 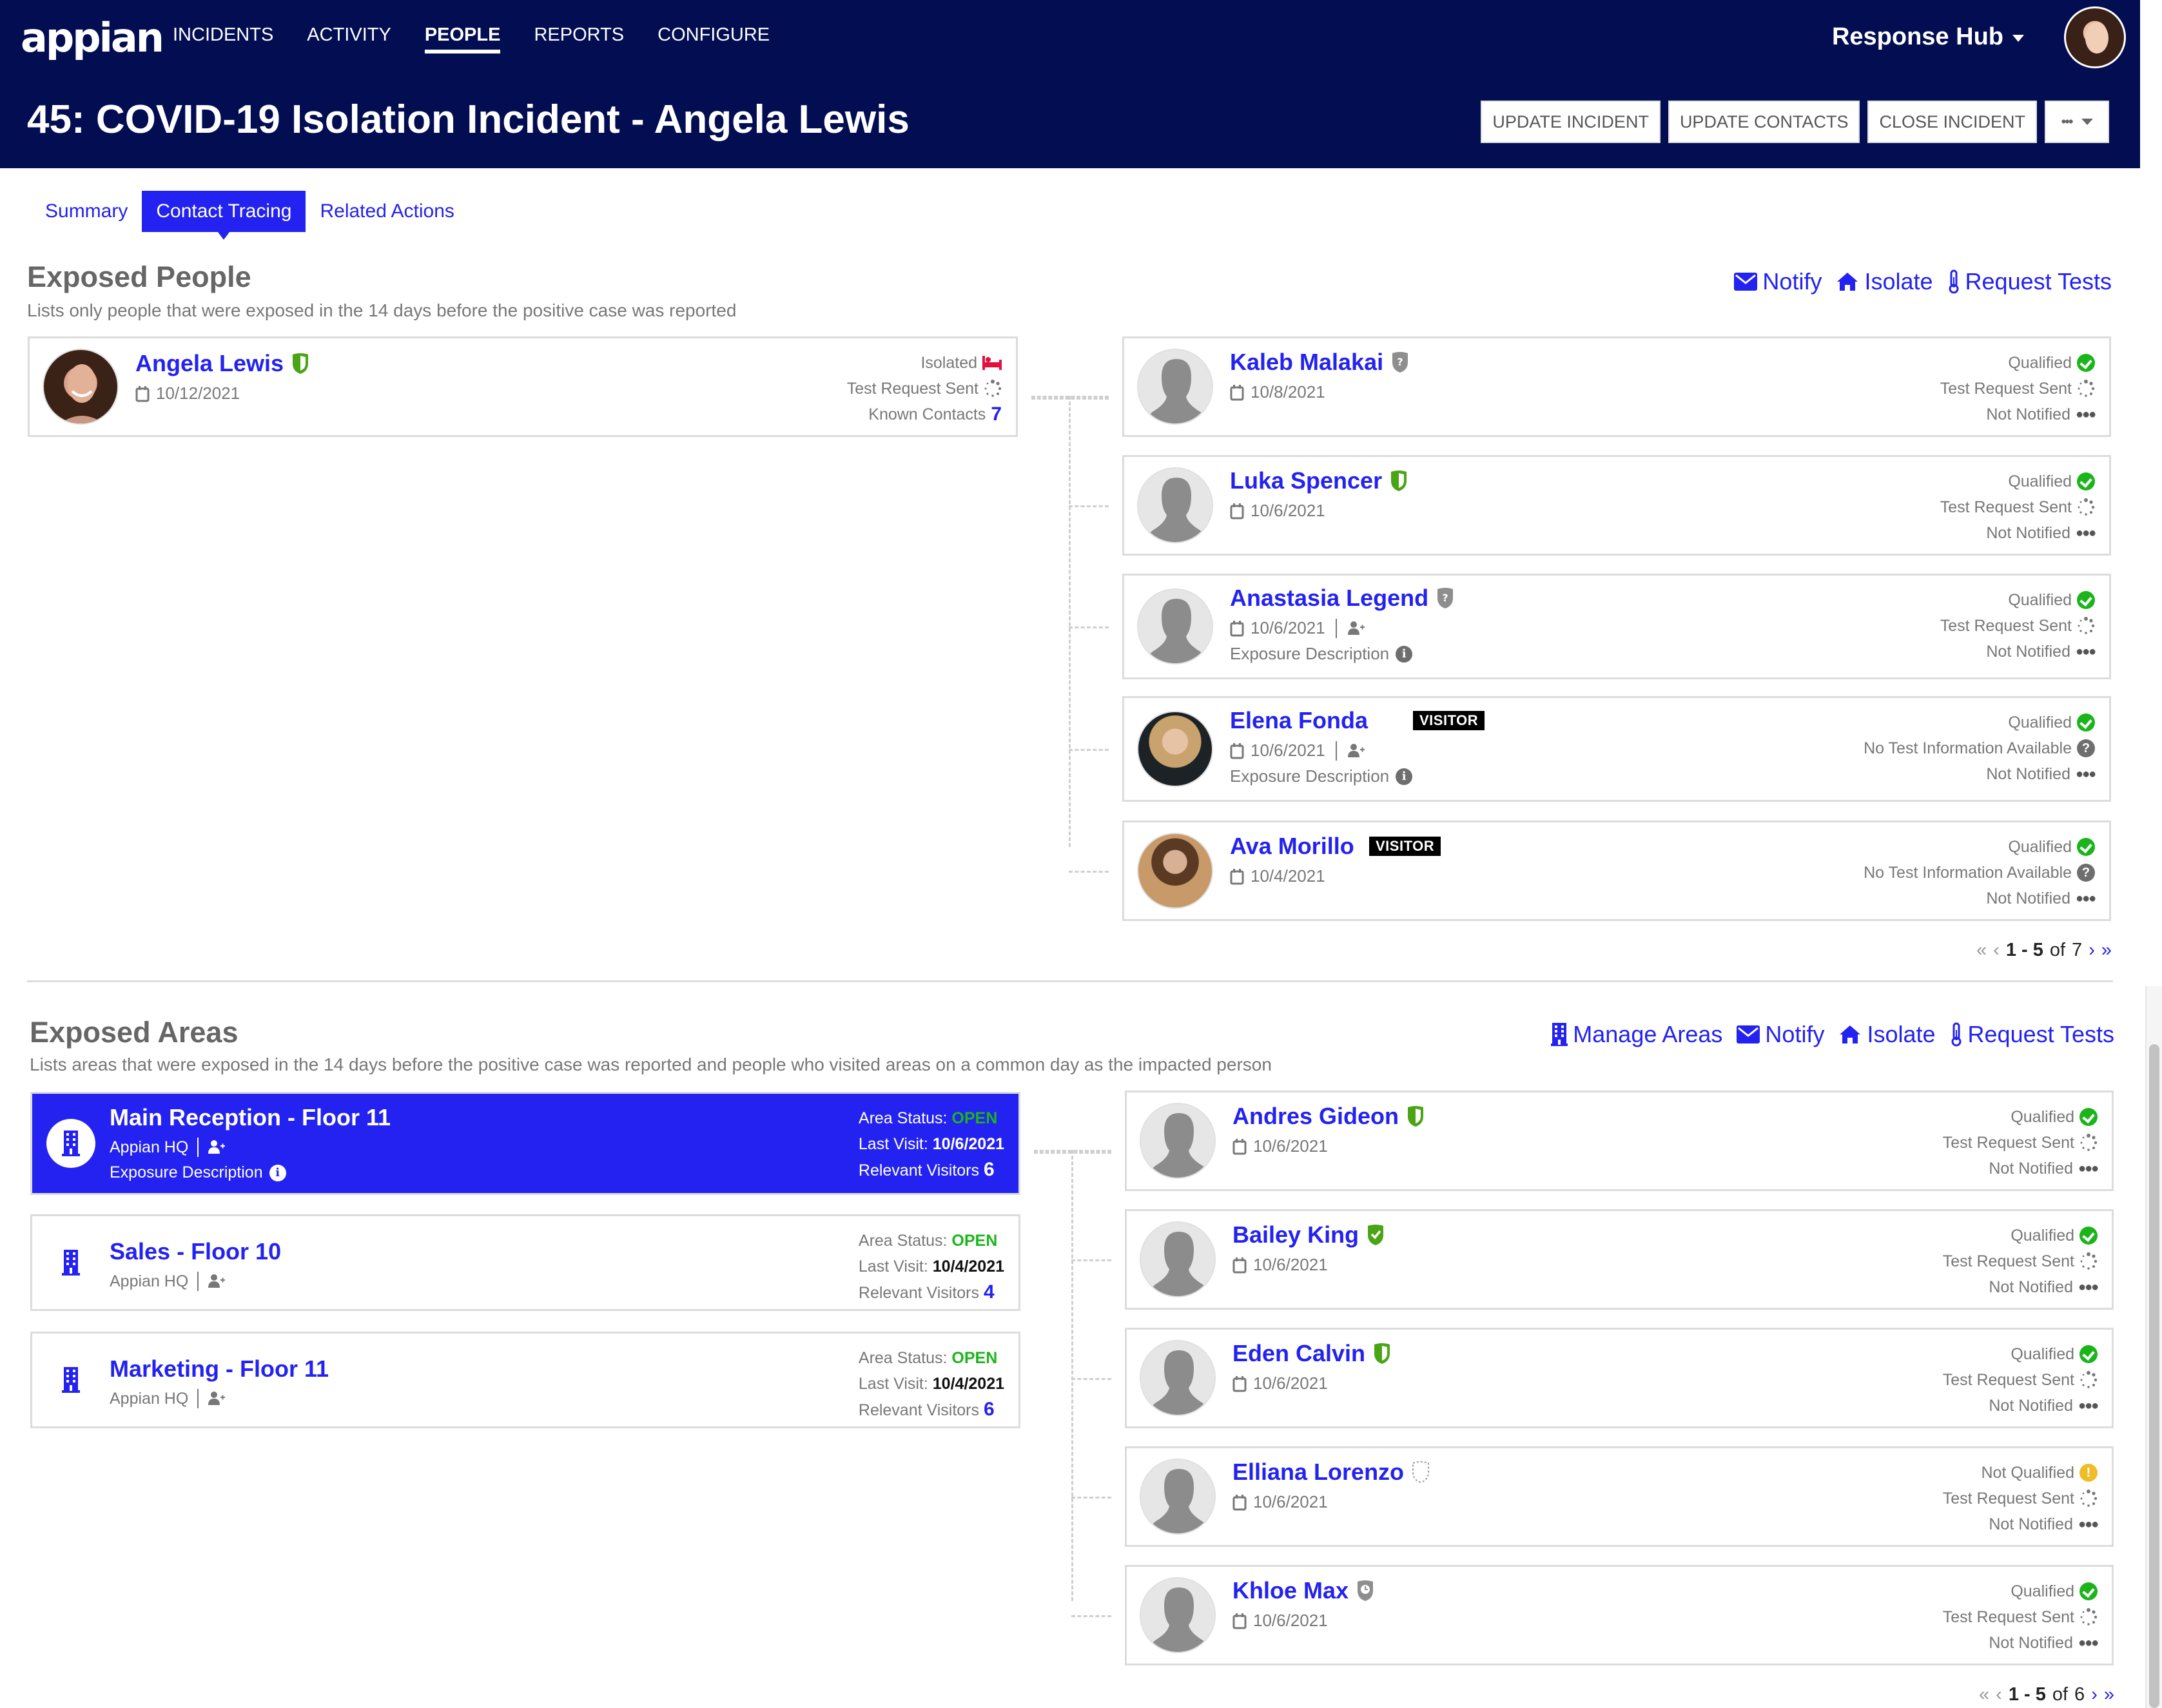 I want to click on request-tests-areas-button: Request Tests, so click(x=2032, y=1034).